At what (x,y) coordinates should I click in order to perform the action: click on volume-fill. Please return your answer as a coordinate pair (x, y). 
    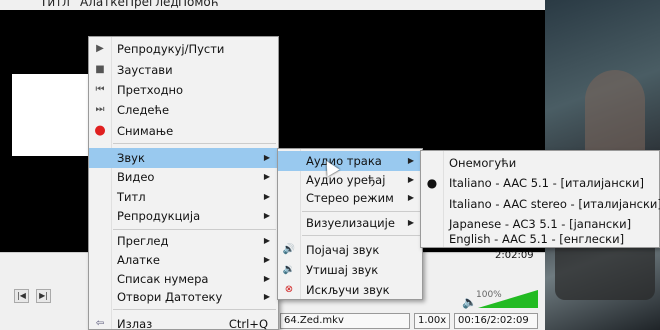
    Looking at the image, I should click on (508, 299).